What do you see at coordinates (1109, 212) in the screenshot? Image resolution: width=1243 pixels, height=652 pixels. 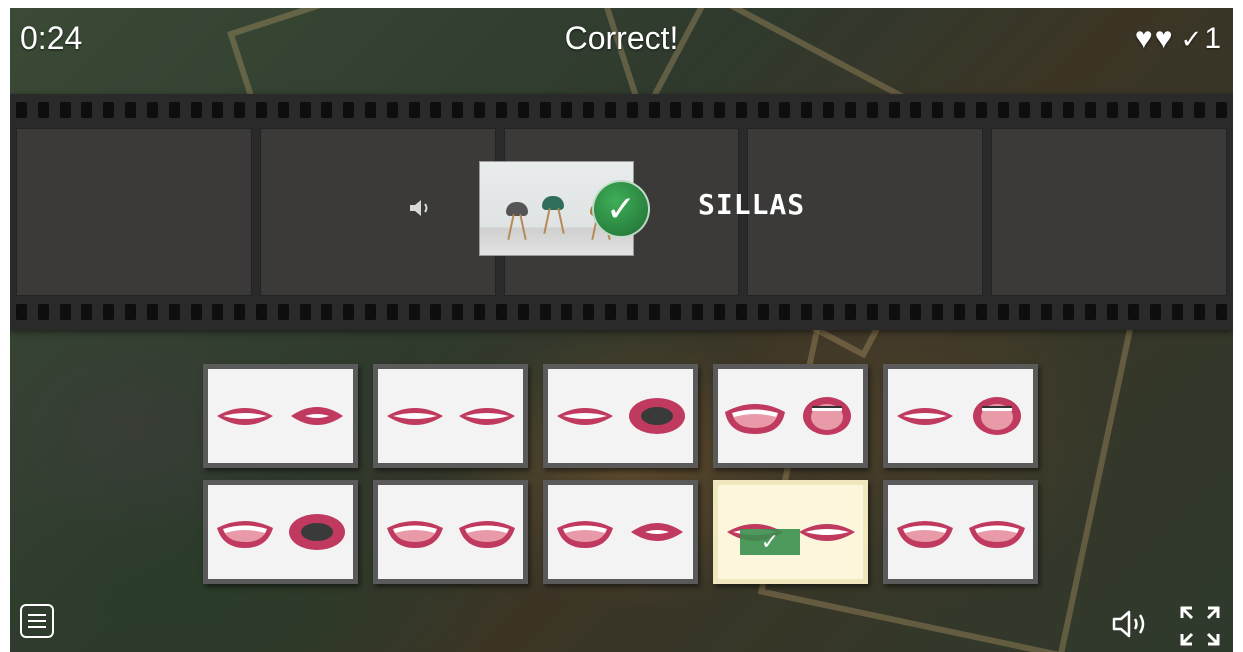 I see `film-frame` at bounding box center [1109, 212].